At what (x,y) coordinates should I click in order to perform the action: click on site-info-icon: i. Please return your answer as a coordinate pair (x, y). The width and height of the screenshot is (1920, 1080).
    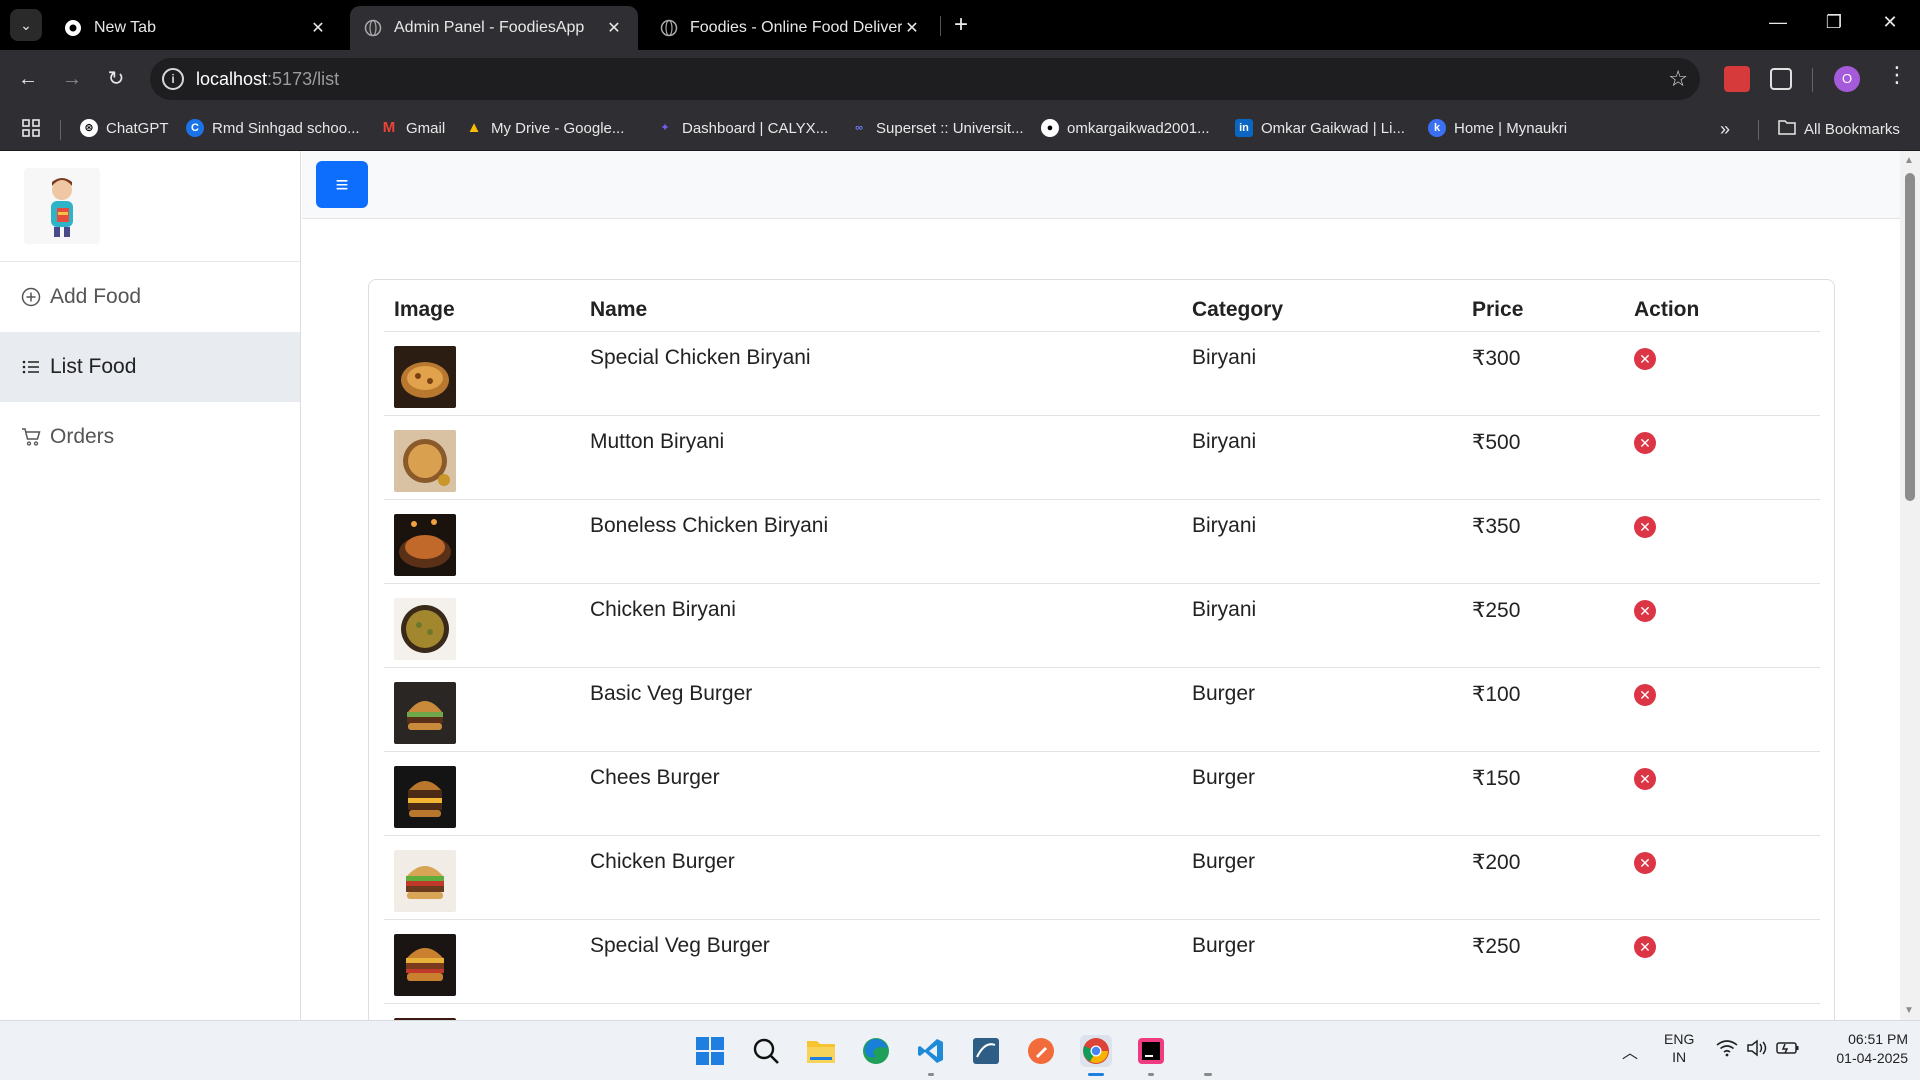
    Looking at the image, I should click on (173, 79).